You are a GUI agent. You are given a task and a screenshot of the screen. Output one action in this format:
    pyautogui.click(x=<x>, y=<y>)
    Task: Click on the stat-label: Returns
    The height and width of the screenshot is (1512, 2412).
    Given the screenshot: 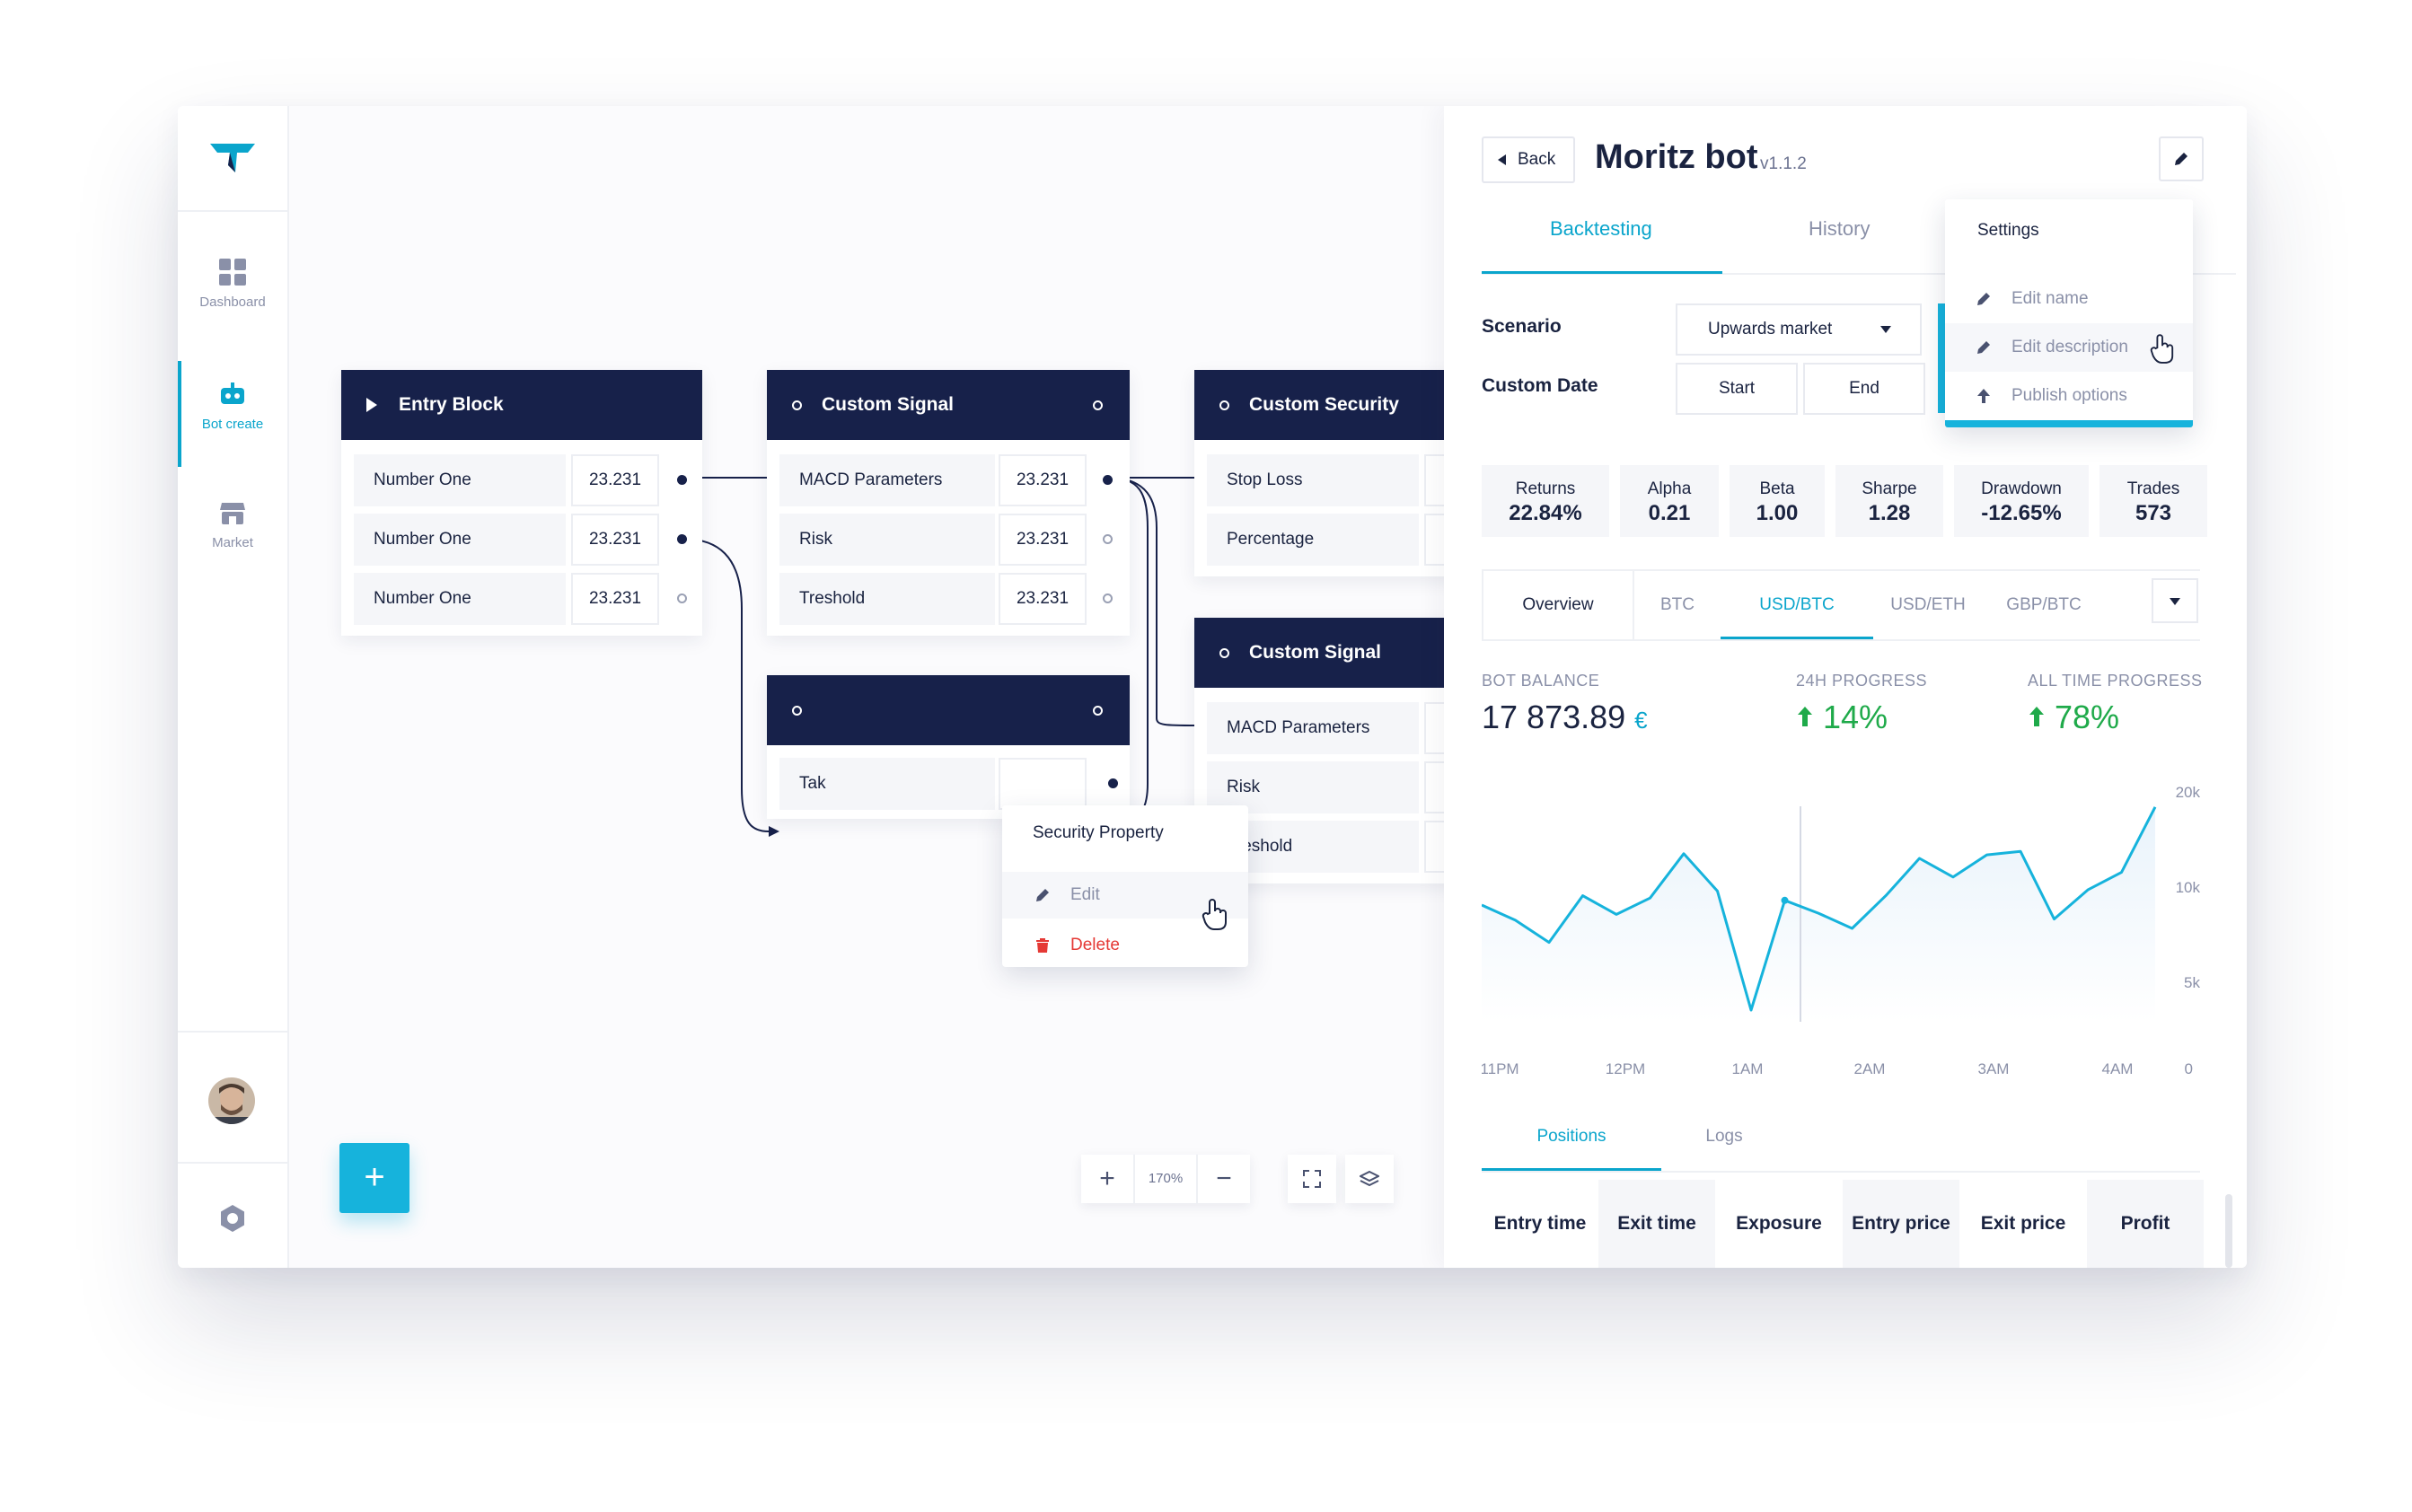 What is the action you would take?
    pyautogui.click(x=1545, y=488)
    